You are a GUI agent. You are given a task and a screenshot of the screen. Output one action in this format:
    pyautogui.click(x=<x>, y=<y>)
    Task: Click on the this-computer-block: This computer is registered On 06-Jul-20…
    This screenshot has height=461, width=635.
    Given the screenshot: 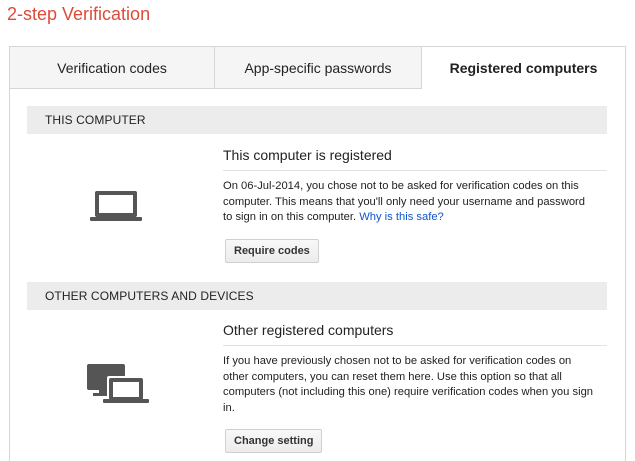 What is the action you would take?
    pyautogui.click(x=415, y=186)
    